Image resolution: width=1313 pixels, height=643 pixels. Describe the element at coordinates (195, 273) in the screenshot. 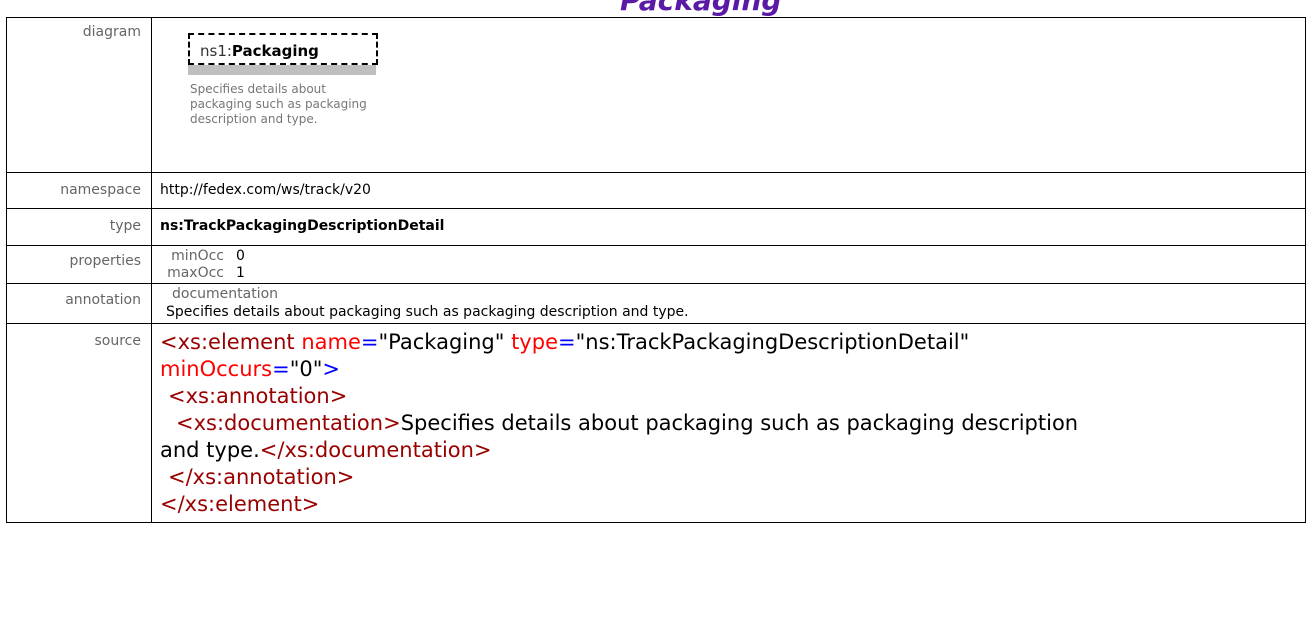

I see `prop-key-maxocc: maxOcc` at that location.